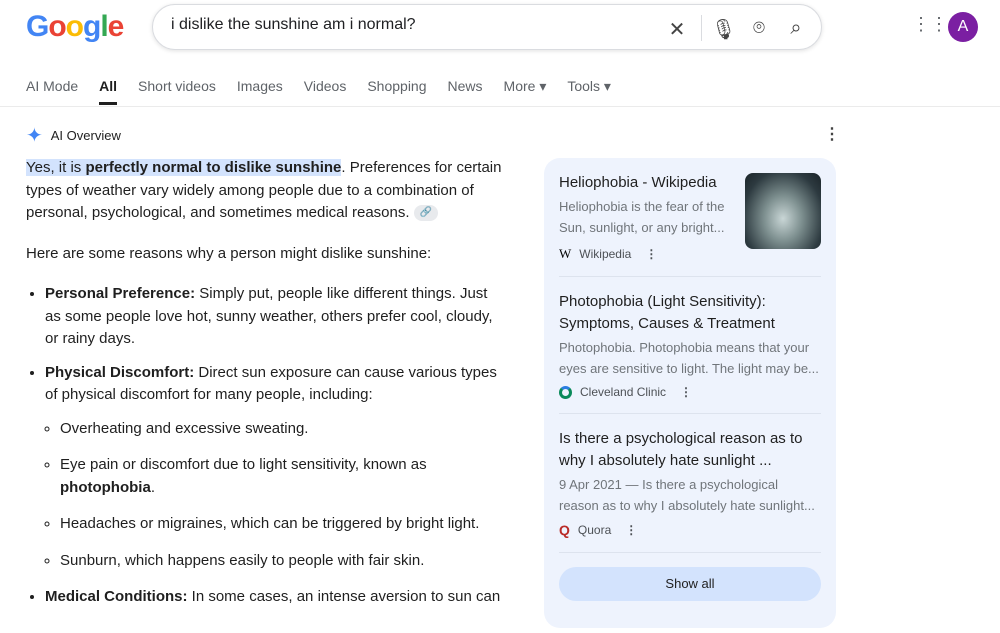  I want to click on highlight: Yes, it is, so click(56, 167).